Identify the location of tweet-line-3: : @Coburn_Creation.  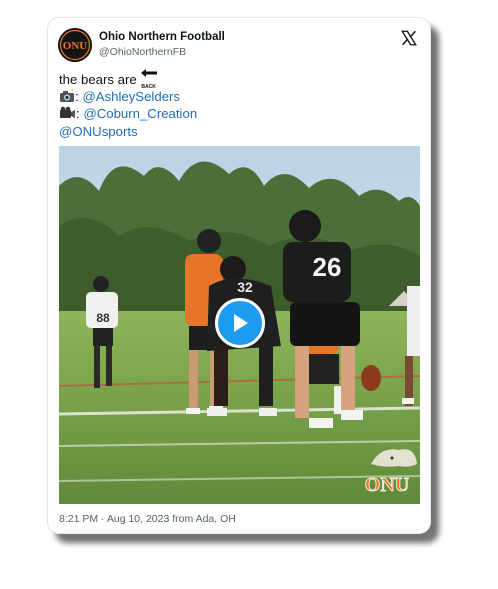
(128, 114).